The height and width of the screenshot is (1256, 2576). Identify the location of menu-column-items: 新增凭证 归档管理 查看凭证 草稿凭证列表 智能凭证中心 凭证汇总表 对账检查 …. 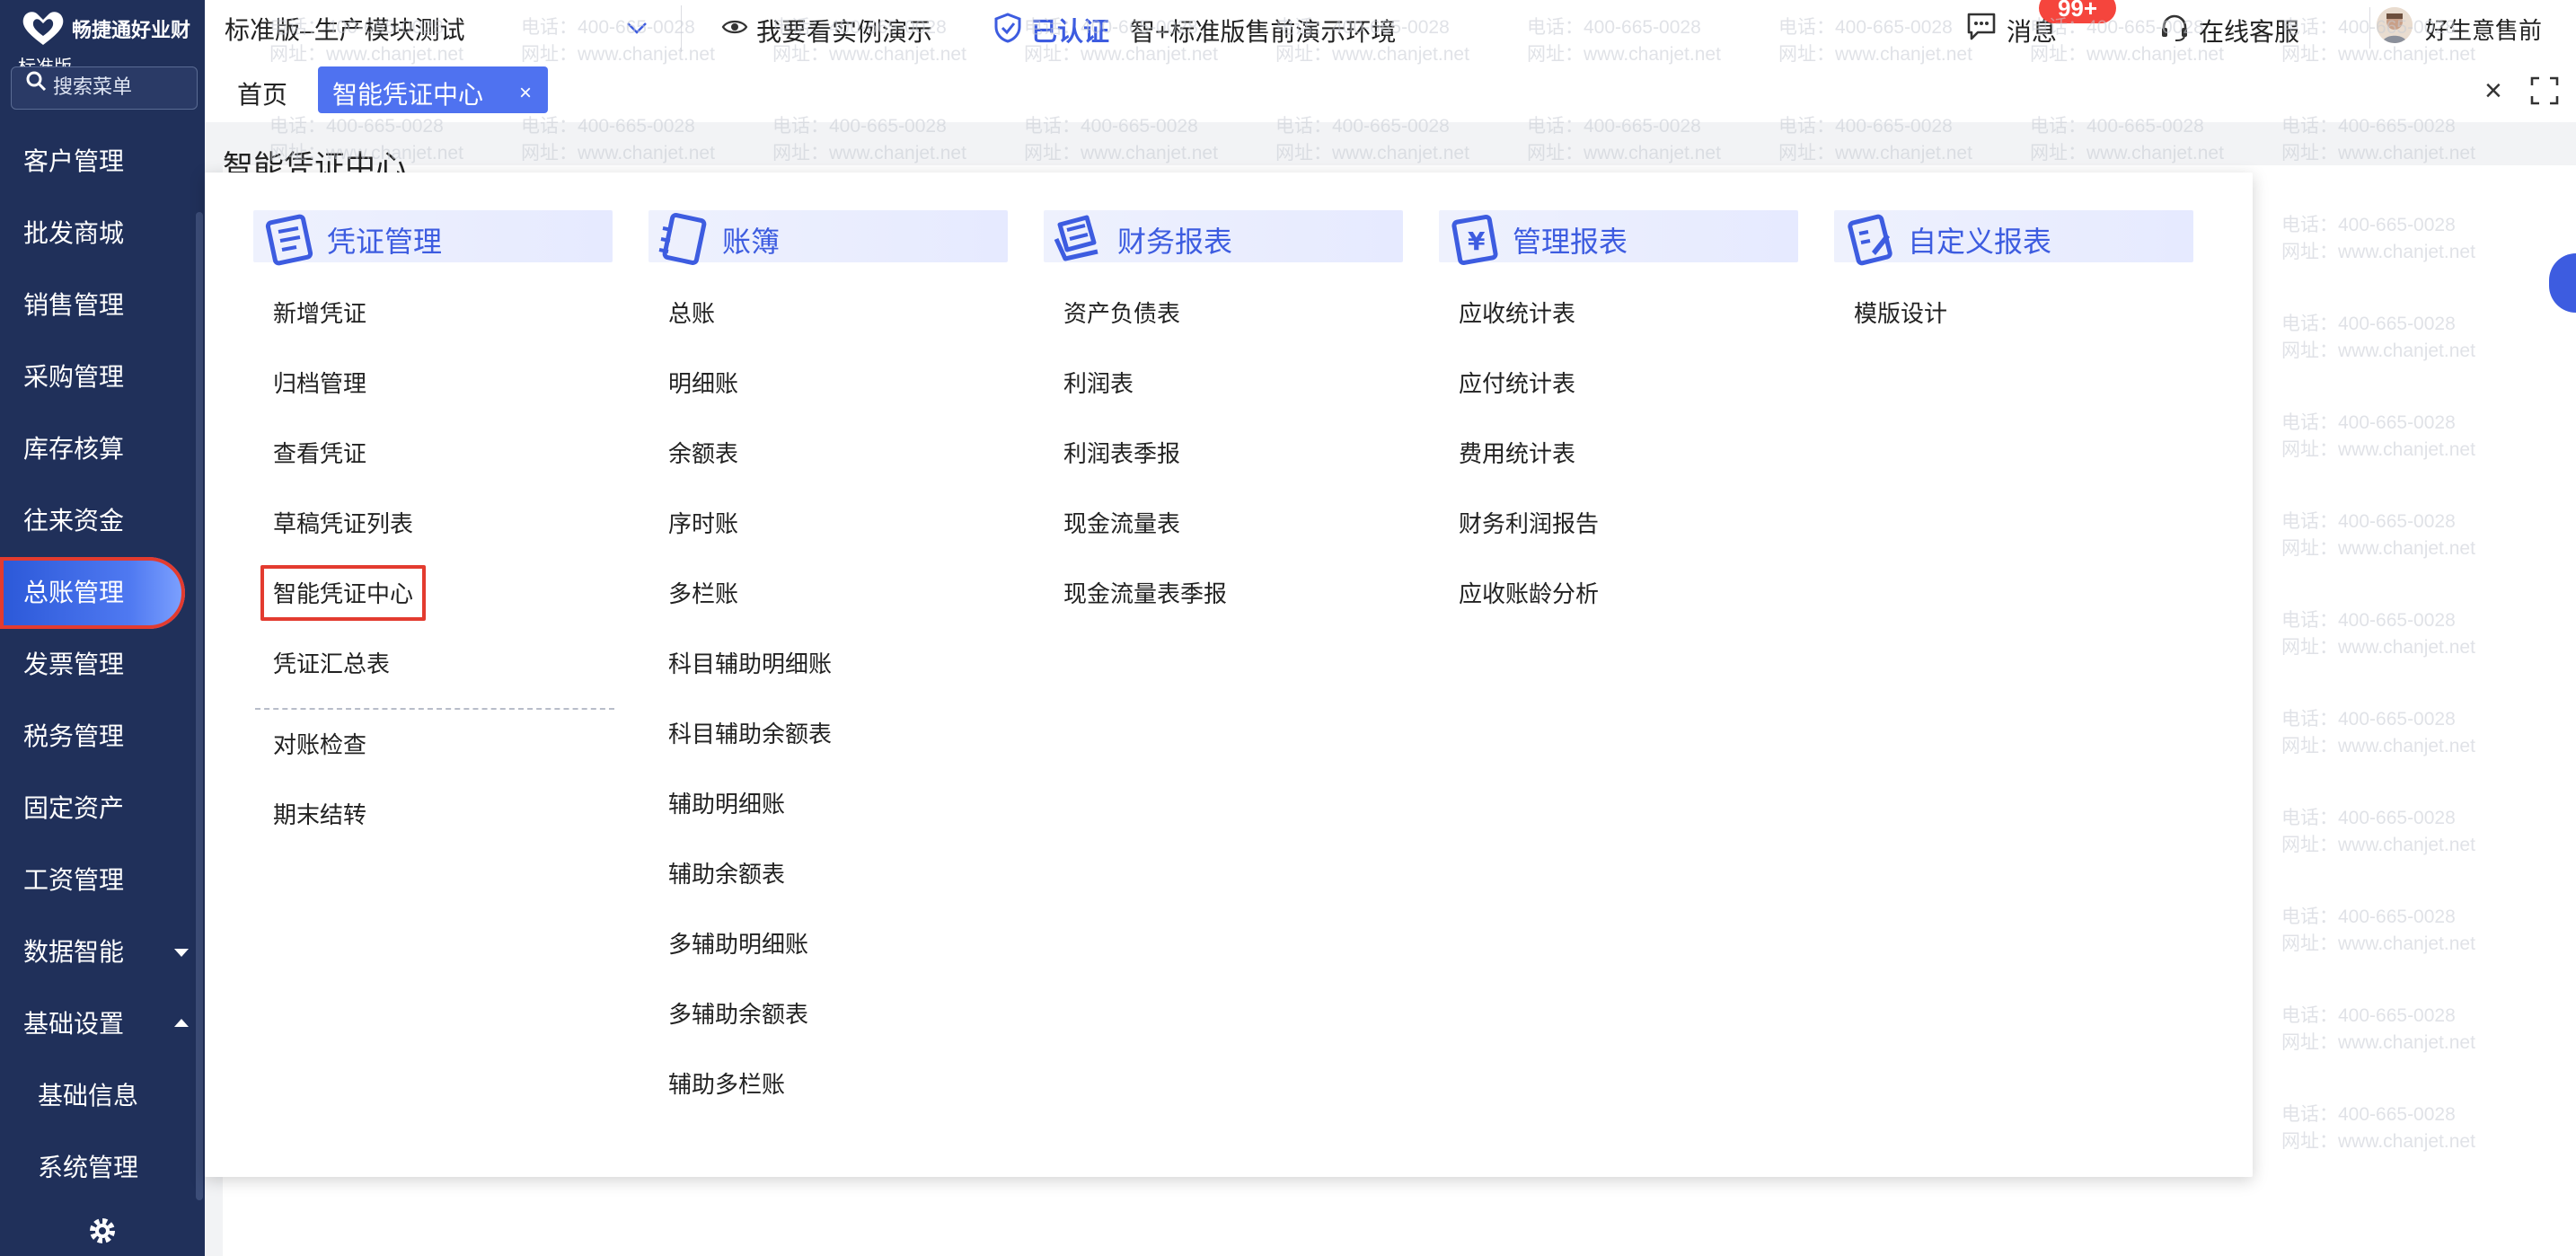
(434, 576).